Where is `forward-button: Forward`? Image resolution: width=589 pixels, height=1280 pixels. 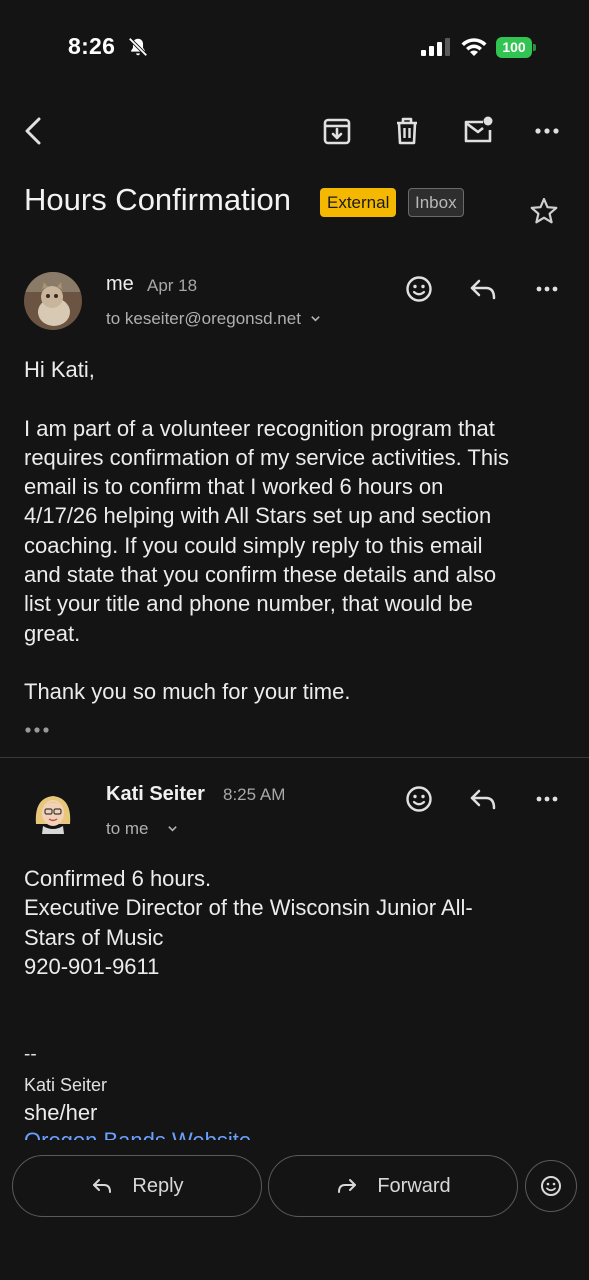
forward-button: Forward is located at coordinates (393, 1186).